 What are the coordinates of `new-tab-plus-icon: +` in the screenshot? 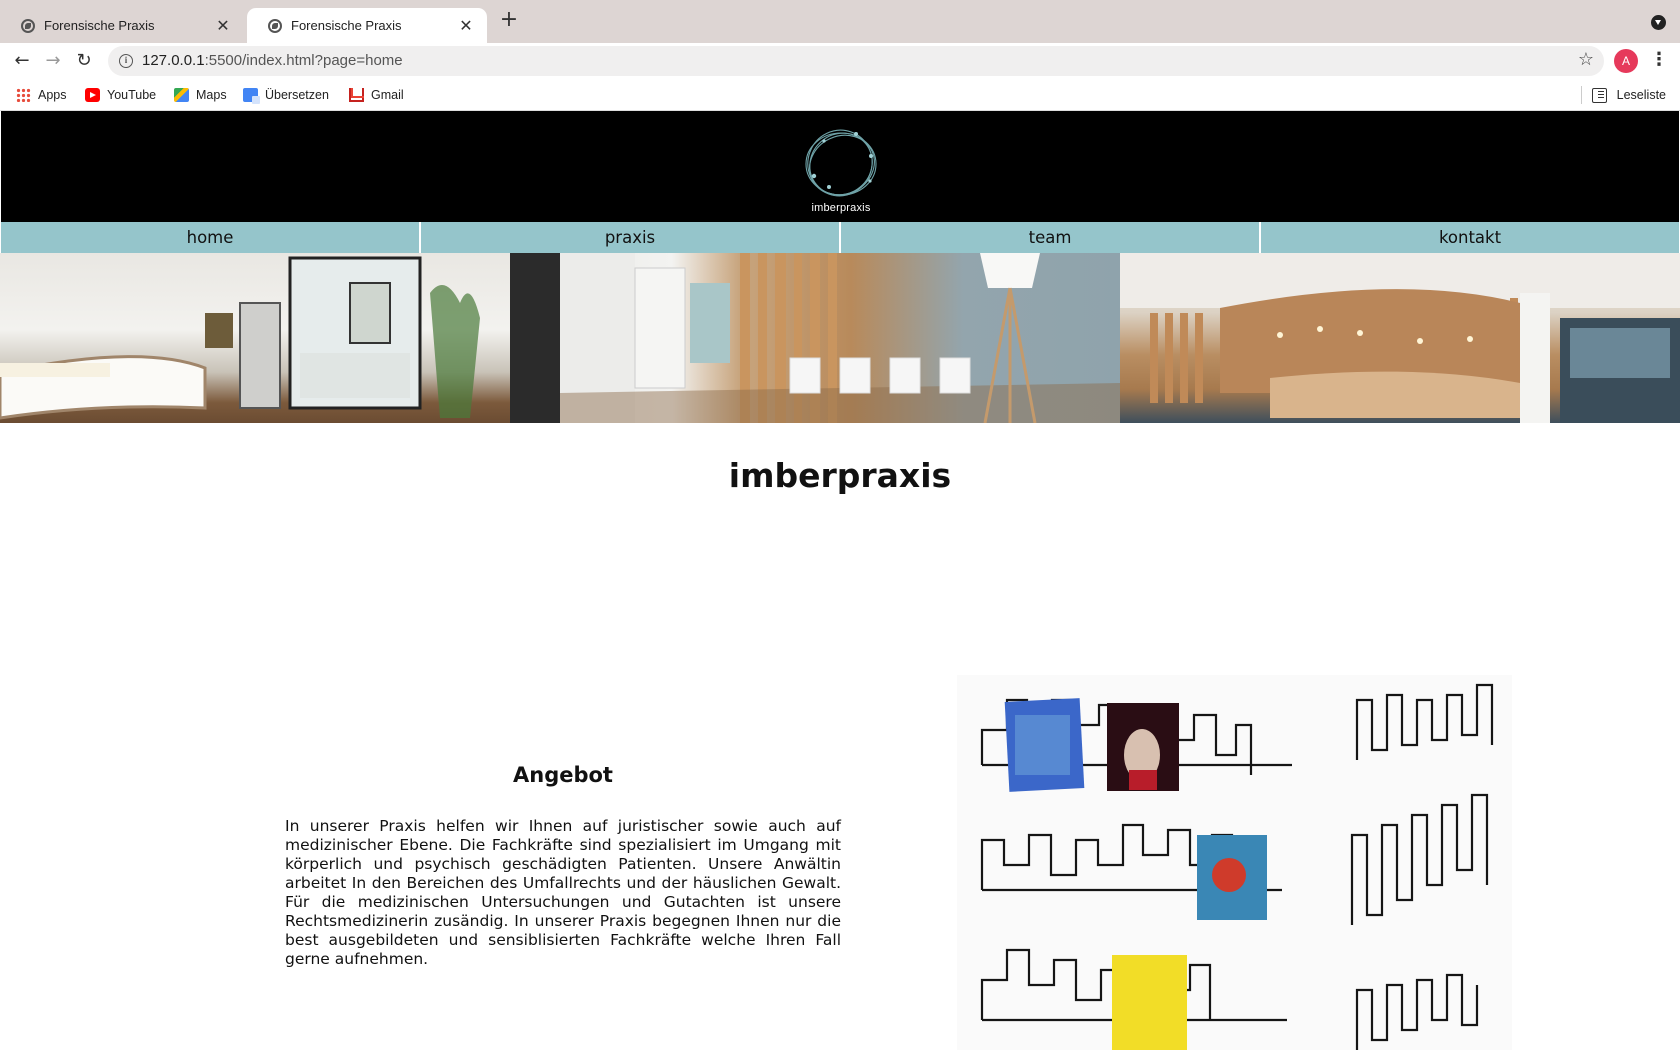 It's located at (509, 20).